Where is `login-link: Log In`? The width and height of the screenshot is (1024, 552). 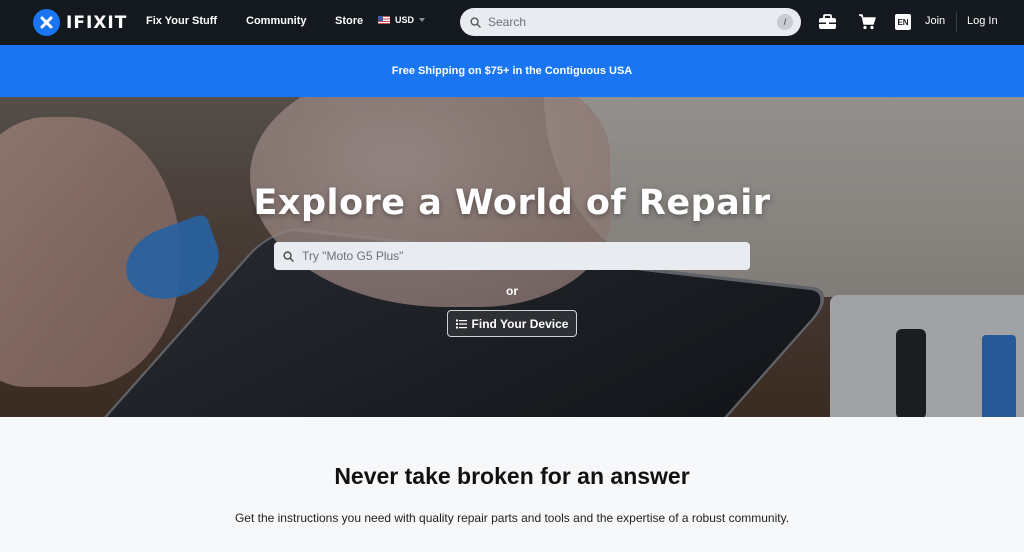
login-link: Log In is located at coordinates (982, 21).